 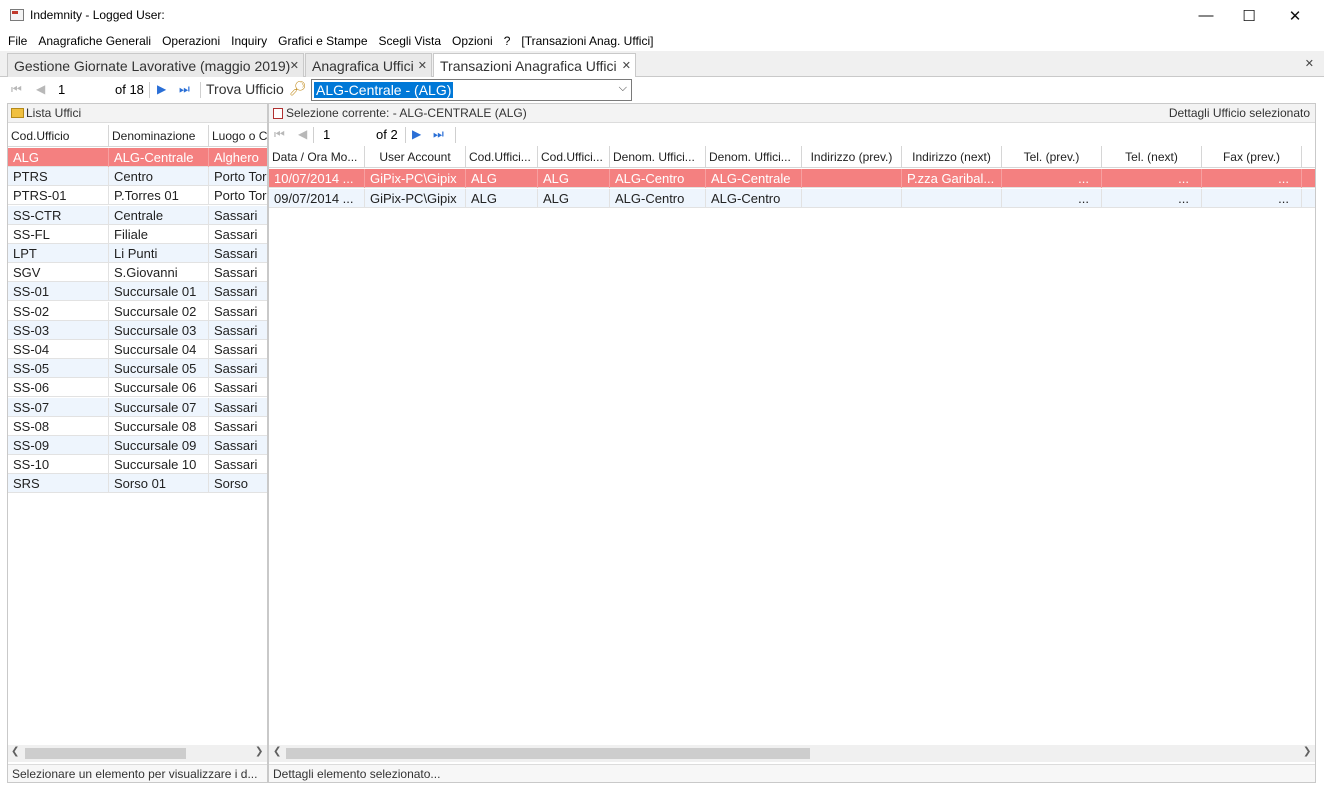 I want to click on table-row: SS-10 Succursale 10 Sassari, so click(x=137, y=465).